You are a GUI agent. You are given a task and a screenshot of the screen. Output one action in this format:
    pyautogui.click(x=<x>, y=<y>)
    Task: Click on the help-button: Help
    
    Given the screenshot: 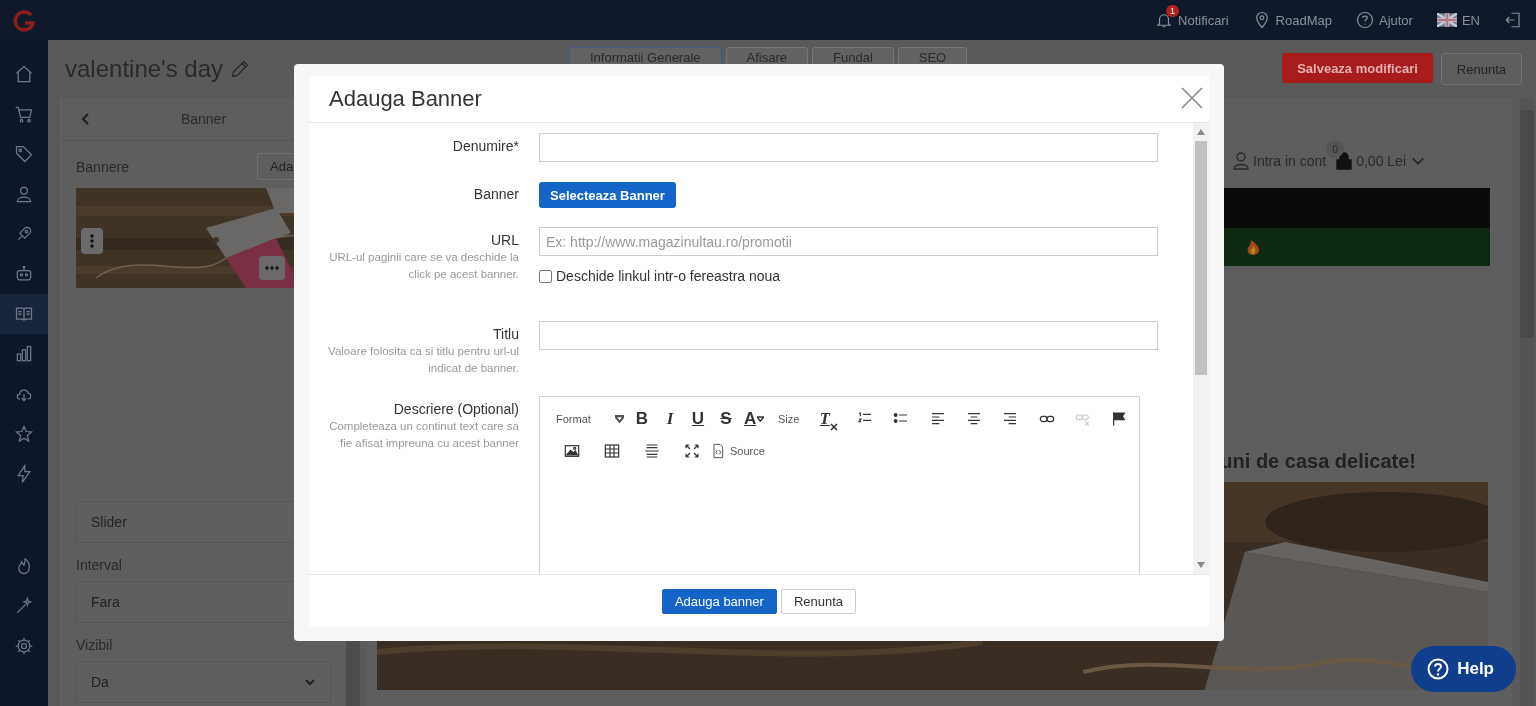 What is the action you would take?
    pyautogui.click(x=1463, y=669)
    